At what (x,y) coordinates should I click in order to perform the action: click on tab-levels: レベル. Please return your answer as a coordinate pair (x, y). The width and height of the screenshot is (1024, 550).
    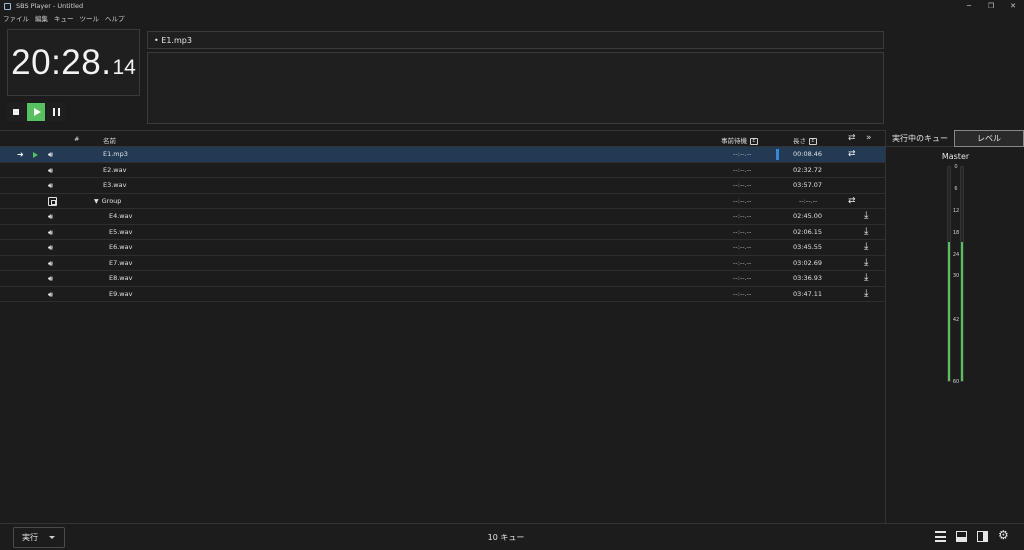
    Looking at the image, I should click on (989, 138).